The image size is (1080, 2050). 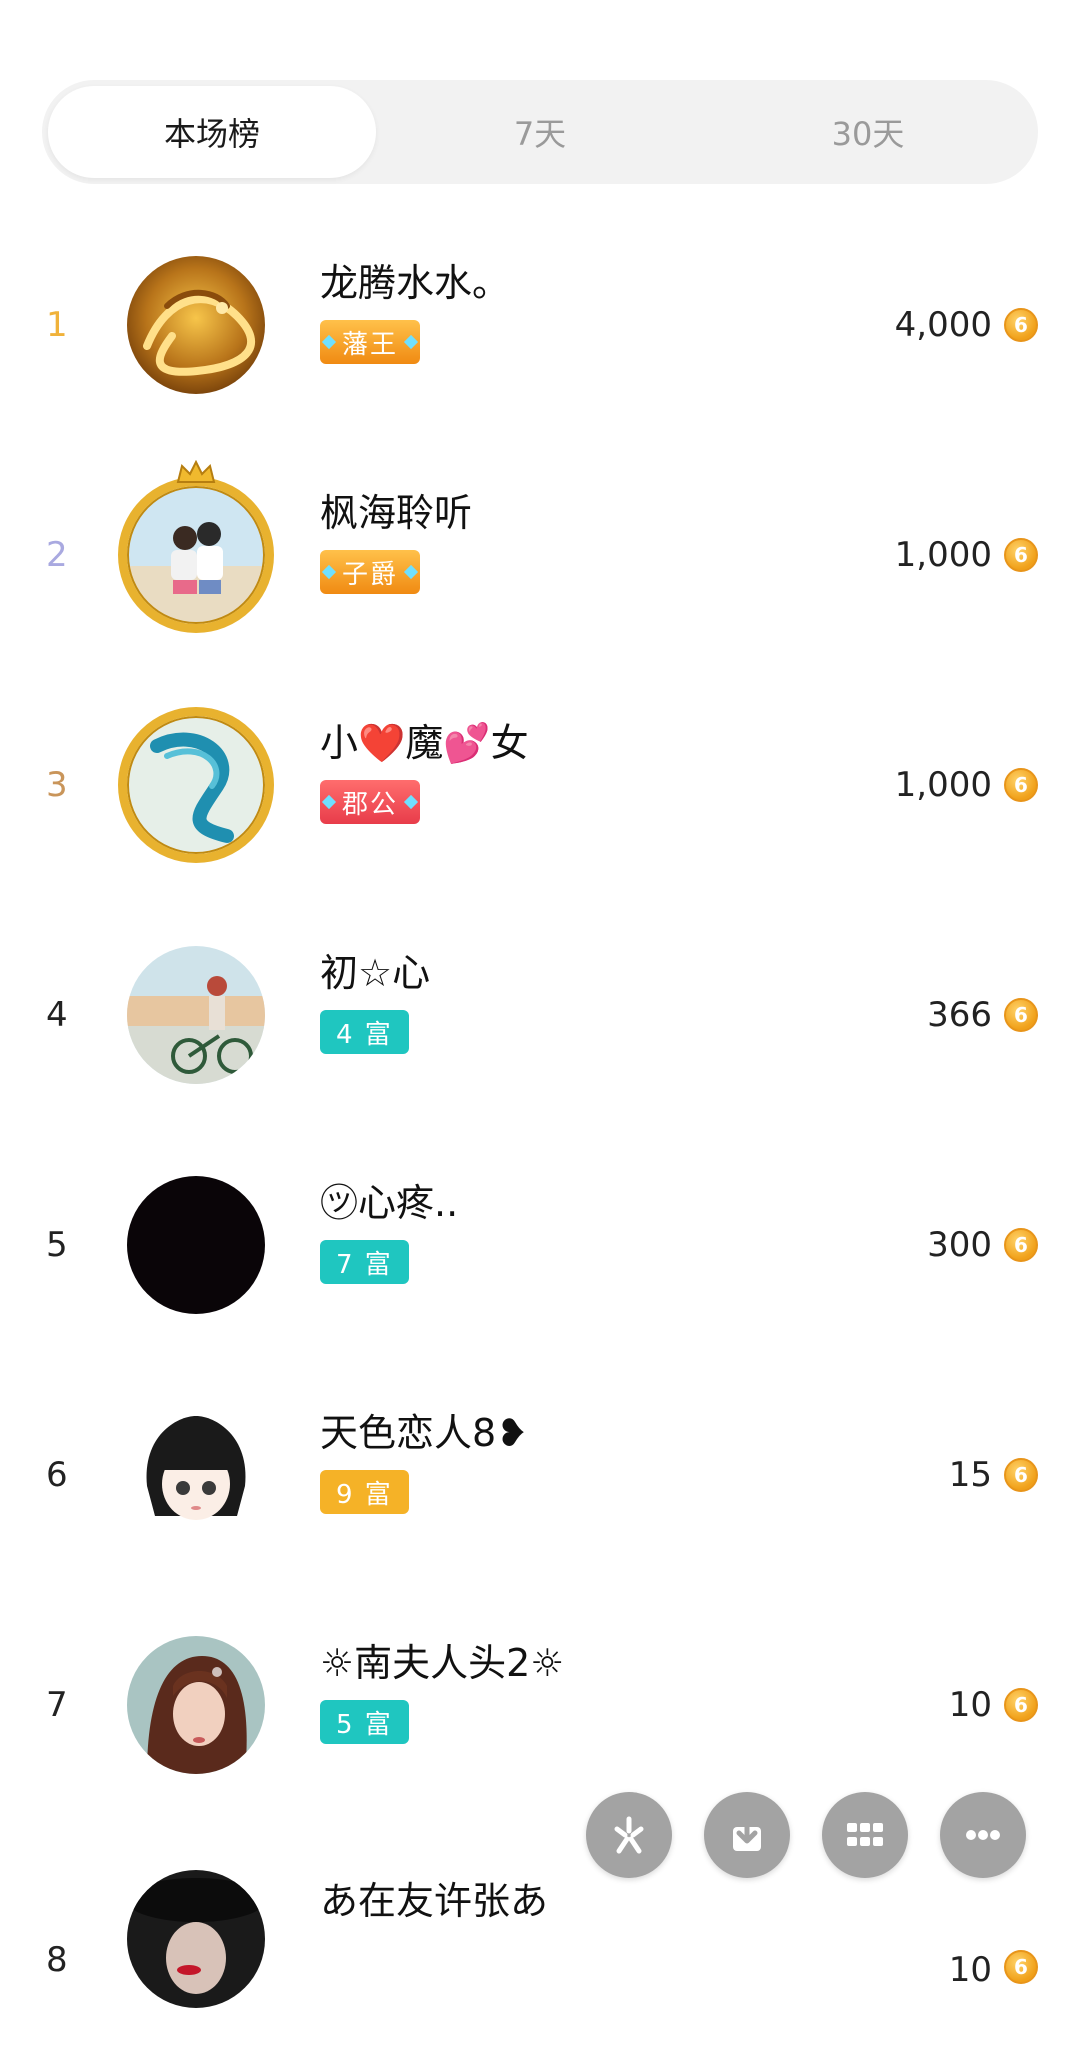 What do you see at coordinates (993, 1475) in the screenshot?
I see `contribution-amount: 15 6` at bounding box center [993, 1475].